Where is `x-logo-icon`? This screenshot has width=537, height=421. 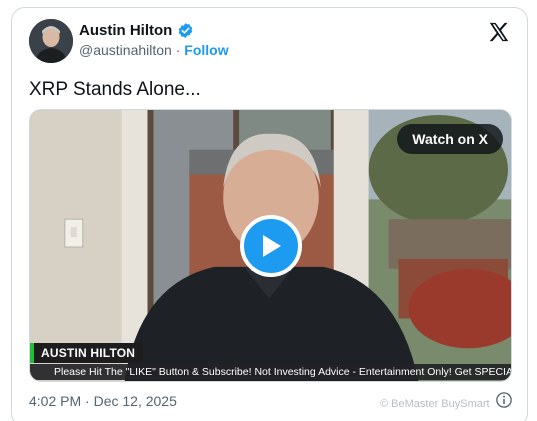 x-logo-icon is located at coordinates (499, 32).